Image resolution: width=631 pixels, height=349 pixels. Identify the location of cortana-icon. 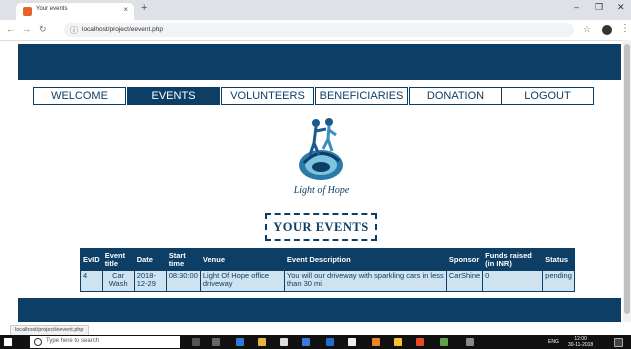
(38, 342).